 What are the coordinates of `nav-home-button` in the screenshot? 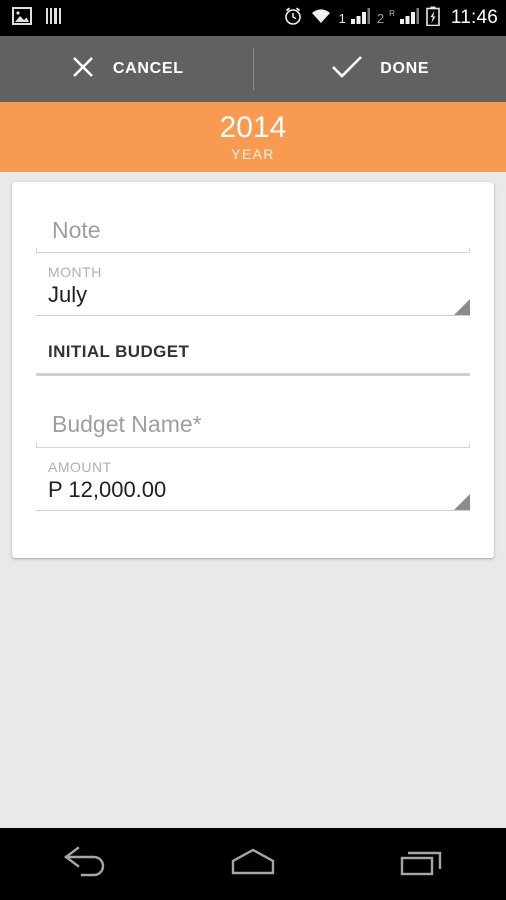 It's located at (253, 864).